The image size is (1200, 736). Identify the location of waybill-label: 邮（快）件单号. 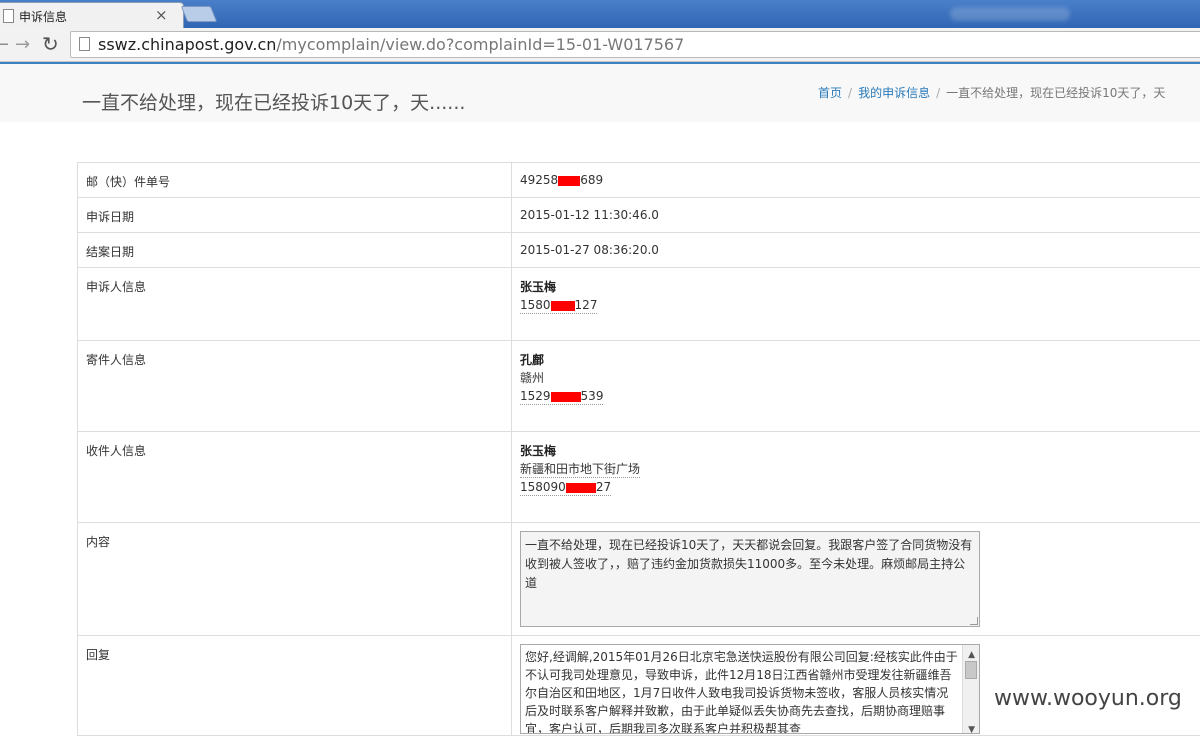
(295, 180).